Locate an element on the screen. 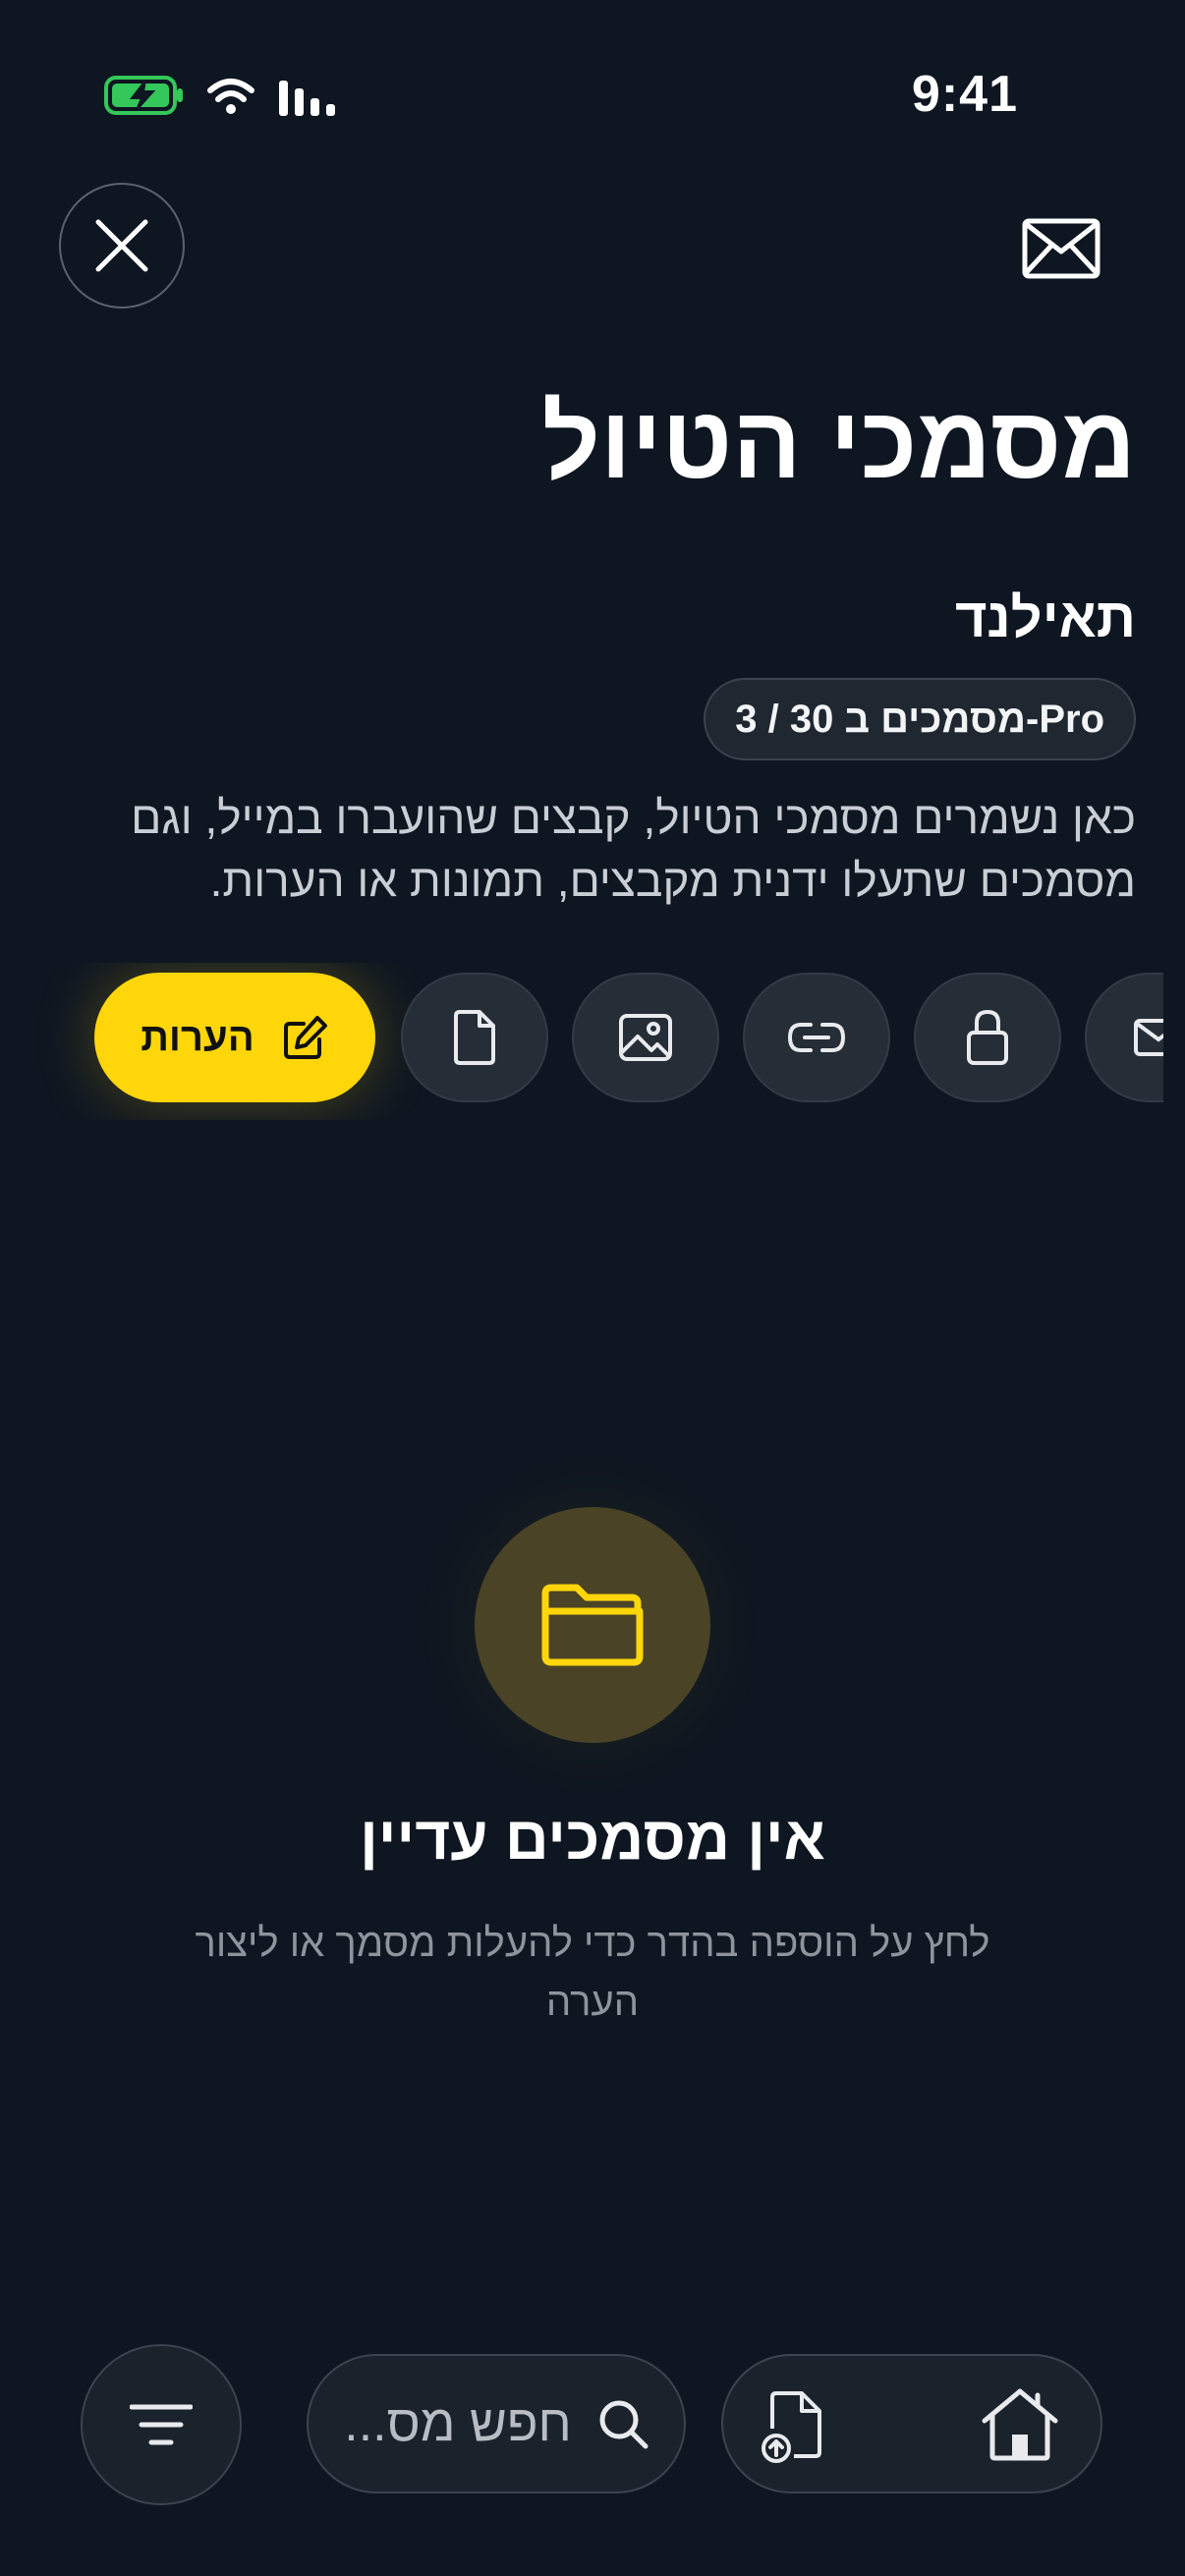 This screenshot has height=2576, width=1185. wifi-icon is located at coordinates (231, 96).